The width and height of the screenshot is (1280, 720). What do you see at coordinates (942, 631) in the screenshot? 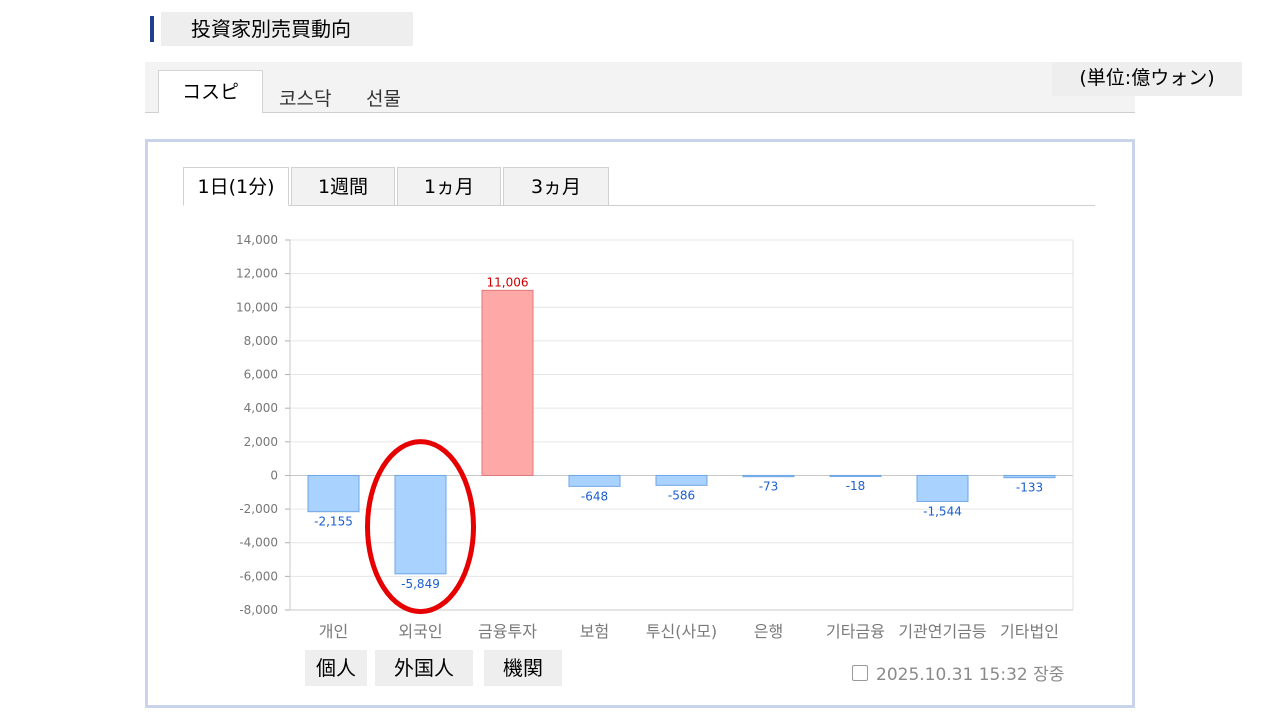
I see `x-tick-label: 기관연기금등` at bounding box center [942, 631].